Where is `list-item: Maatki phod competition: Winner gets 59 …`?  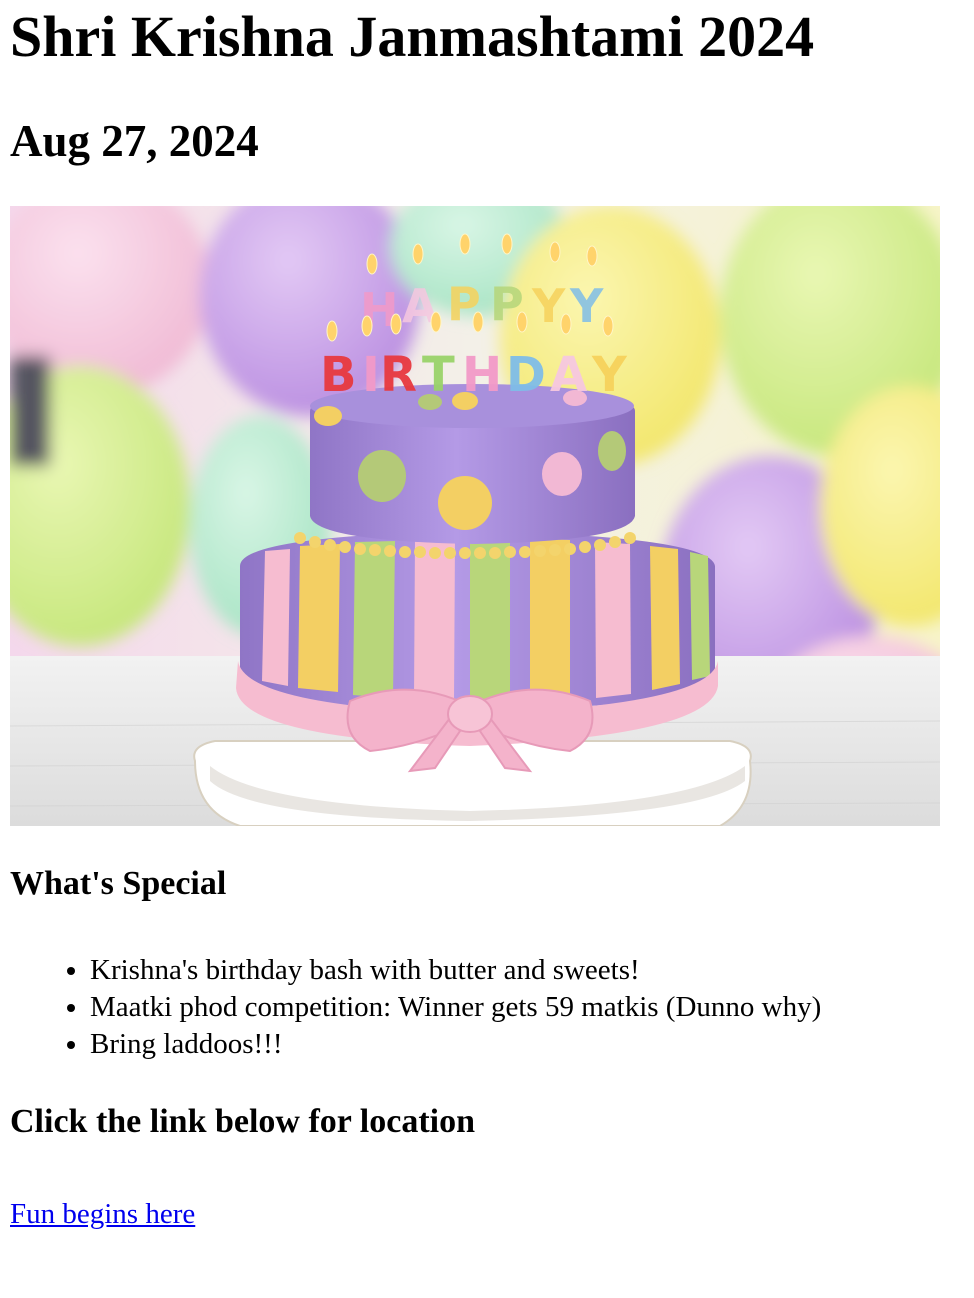 list-item: Maatki phod competition: Winner gets 59 … is located at coordinates (527, 1007).